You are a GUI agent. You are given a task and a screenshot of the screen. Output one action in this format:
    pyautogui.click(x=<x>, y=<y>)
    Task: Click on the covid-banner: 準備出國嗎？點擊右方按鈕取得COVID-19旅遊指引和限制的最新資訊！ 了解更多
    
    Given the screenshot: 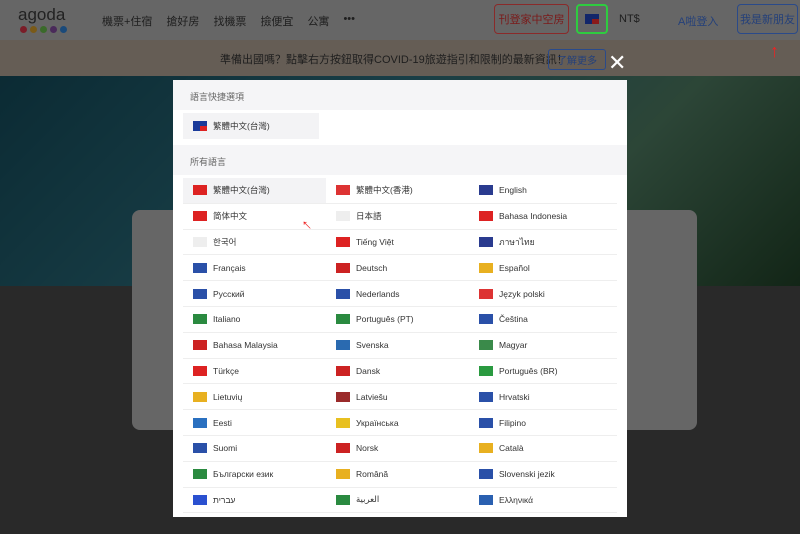 What is the action you would take?
    pyautogui.click(x=400, y=58)
    